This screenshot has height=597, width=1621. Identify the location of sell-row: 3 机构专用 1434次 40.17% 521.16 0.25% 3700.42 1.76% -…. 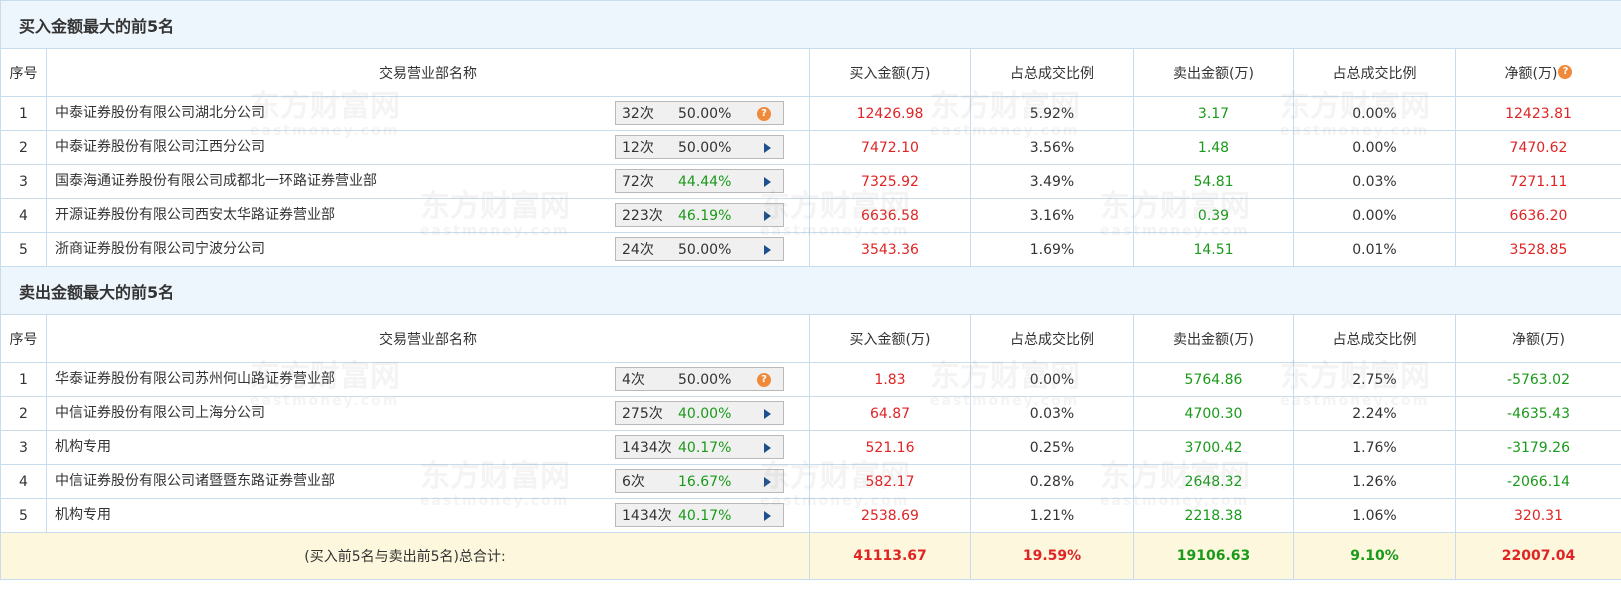
(810, 447).